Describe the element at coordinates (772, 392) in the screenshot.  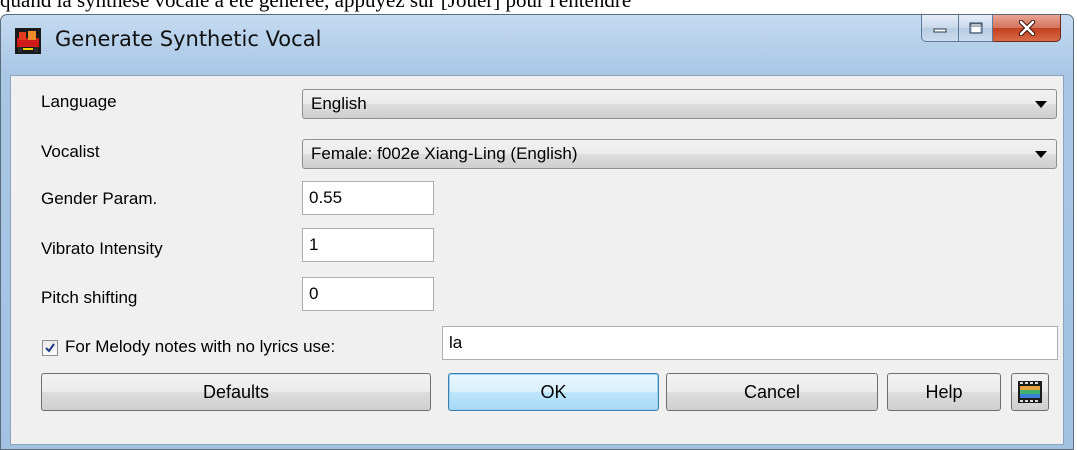
I see `cancel-button: Cancel` at that location.